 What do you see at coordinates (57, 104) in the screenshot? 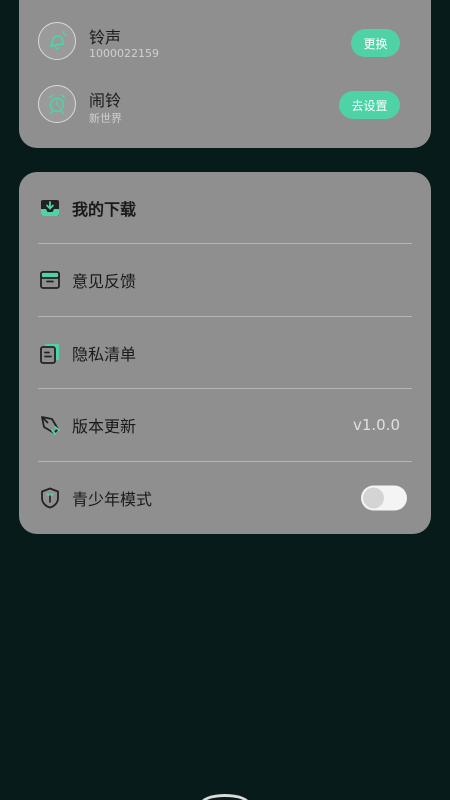
I see `alarm-clock-icon` at bounding box center [57, 104].